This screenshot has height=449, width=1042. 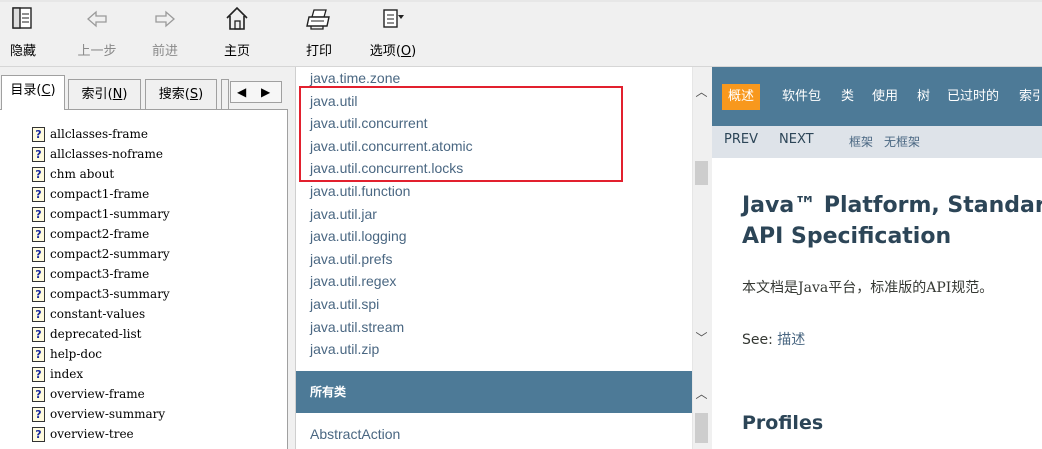 What do you see at coordinates (1030, 97) in the screenshot?
I see `nav-index: 索引` at bounding box center [1030, 97].